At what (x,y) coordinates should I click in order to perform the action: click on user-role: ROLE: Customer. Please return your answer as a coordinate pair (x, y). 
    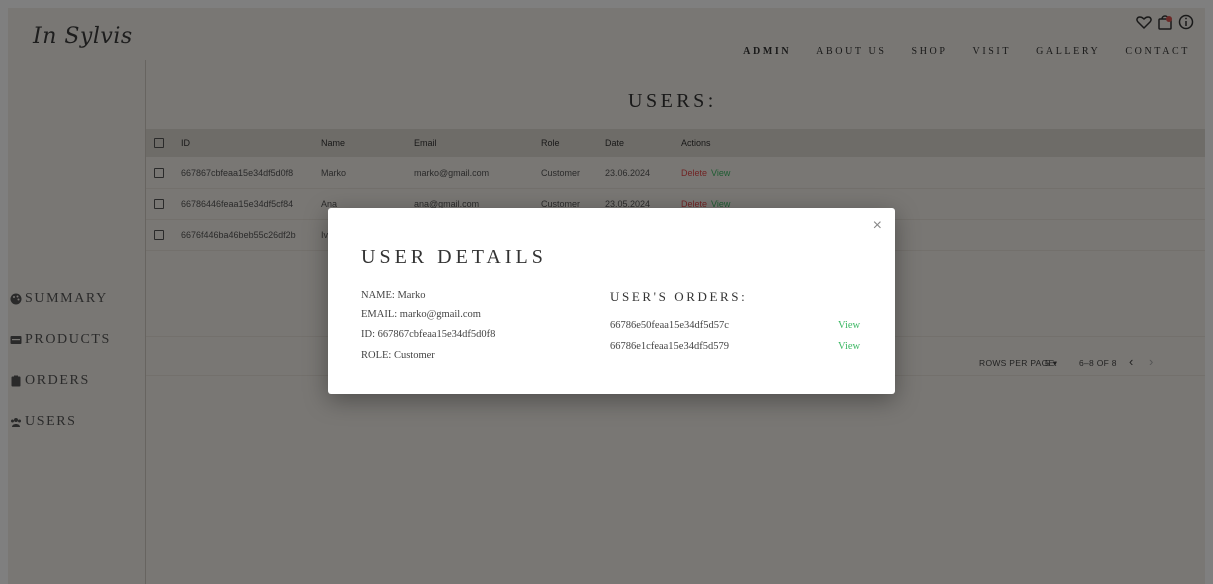
    Looking at the image, I should click on (398, 355).